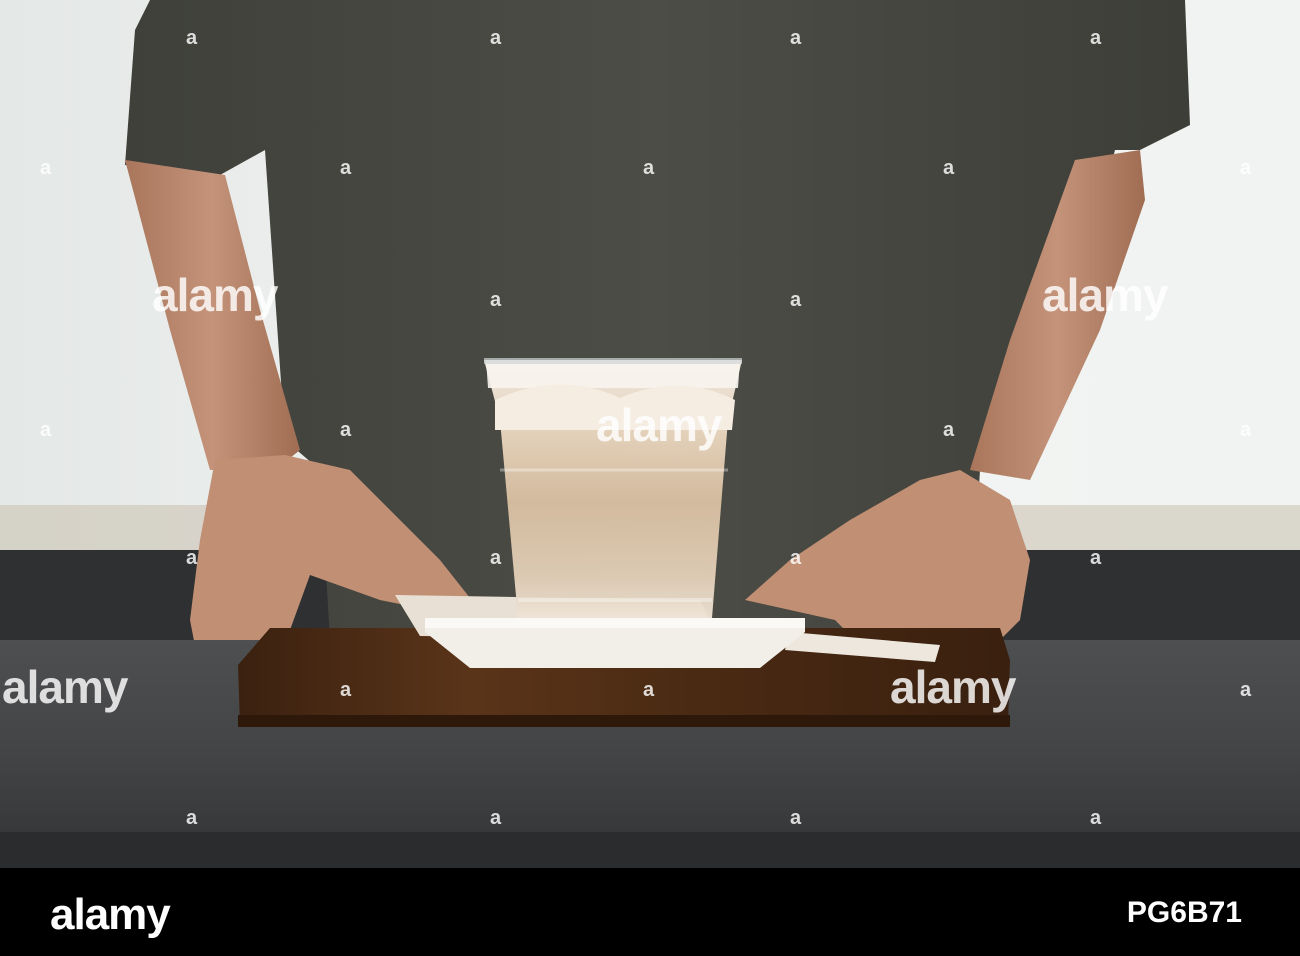 Image resolution: width=1300 pixels, height=956 pixels. I want to click on image-id: PG6B71, so click(1184, 912).